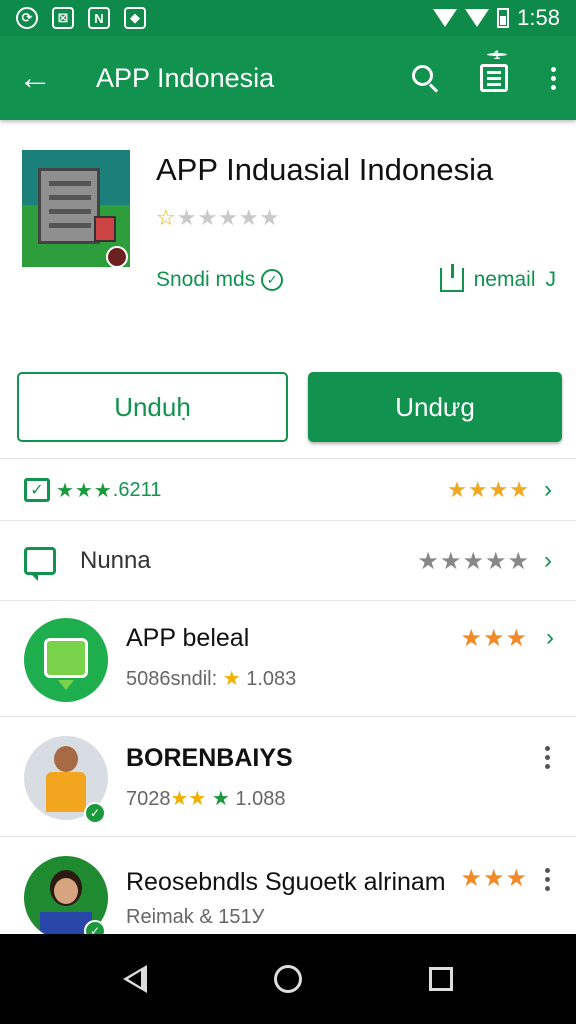 This screenshot has width=576, height=1024. What do you see at coordinates (325, 169) in the screenshot?
I see `app-title: APP Induasial Indonesia` at bounding box center [325, 169].